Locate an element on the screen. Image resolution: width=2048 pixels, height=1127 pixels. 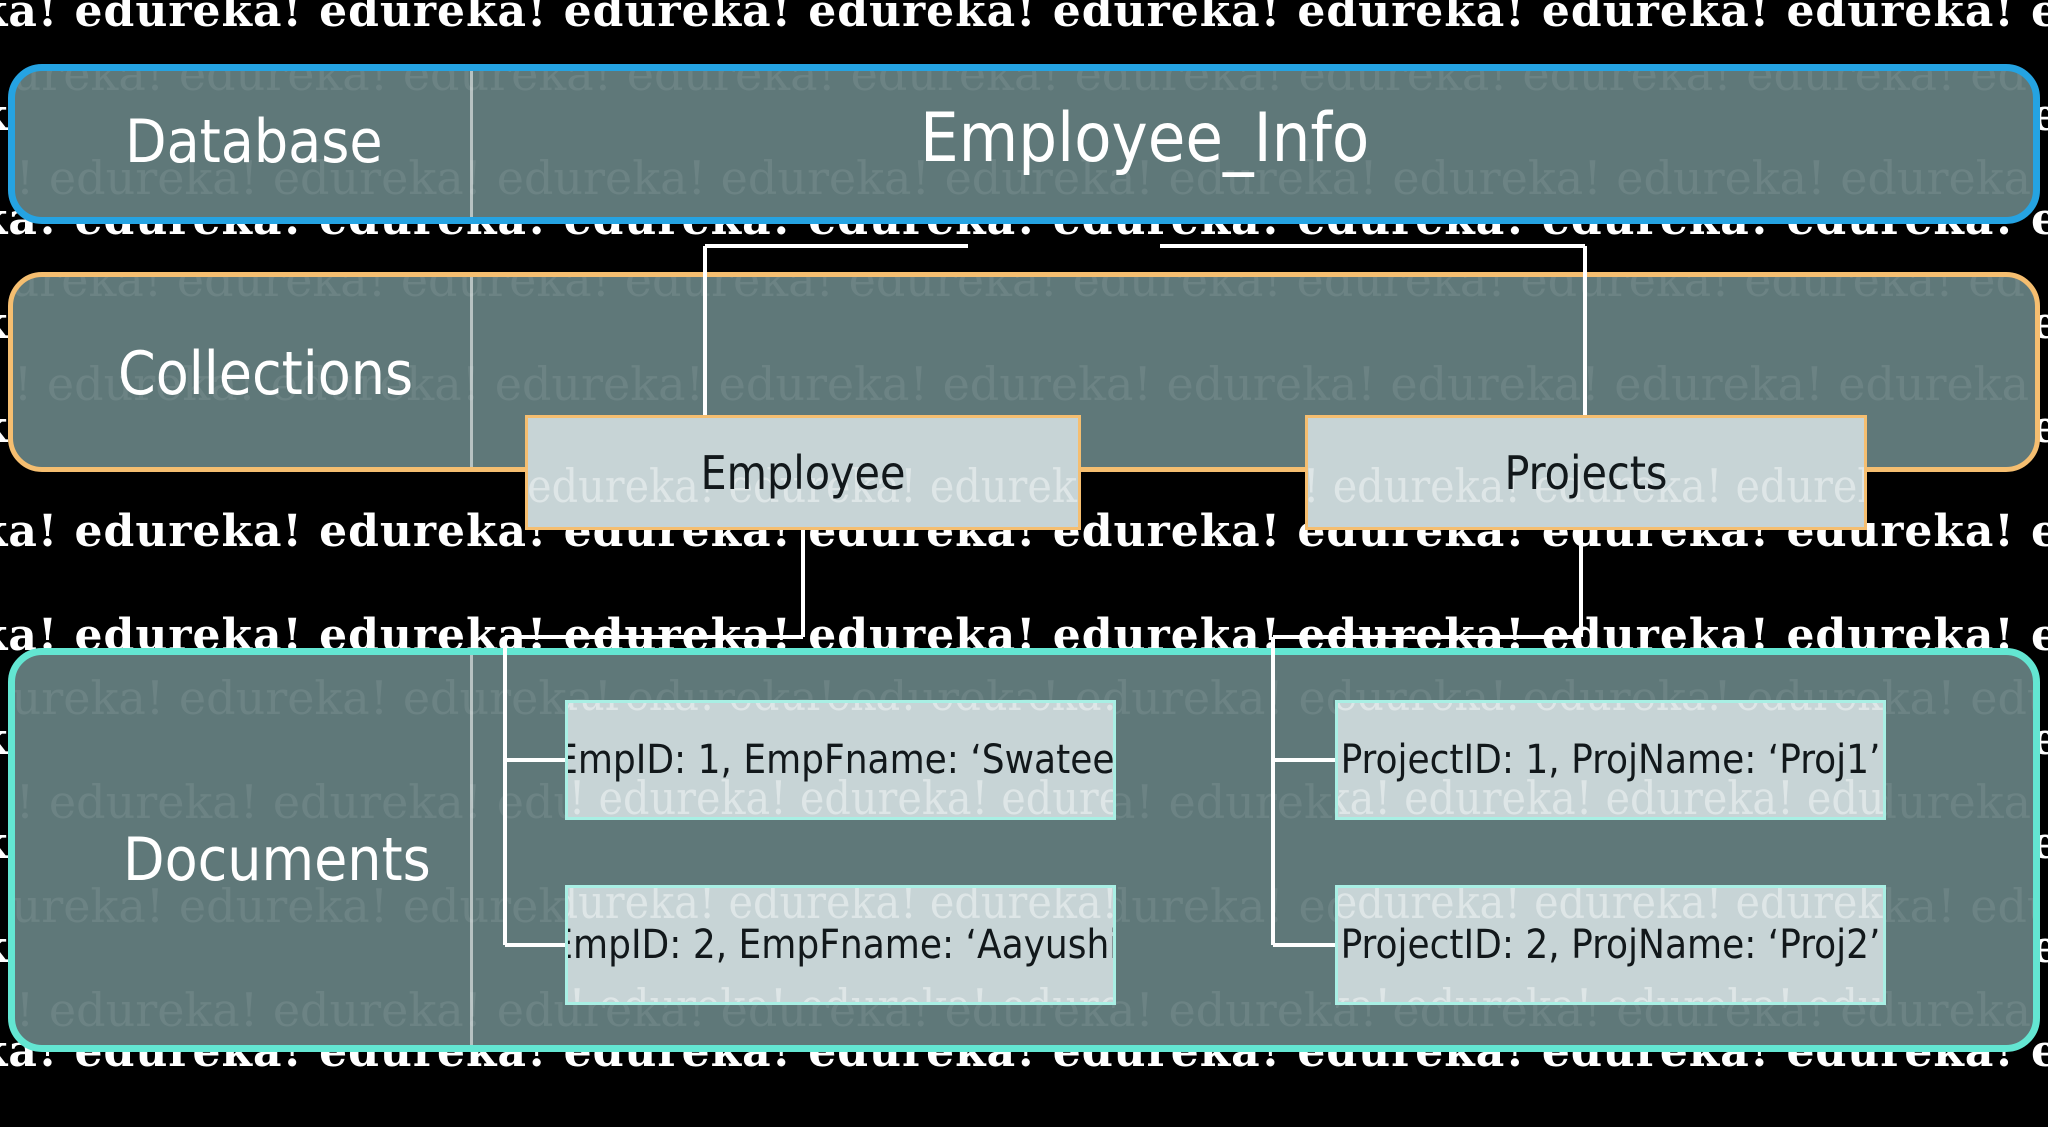
document-label-projects-1: {ProjectID: 1, ProjName: ‘Proj1’} is located at coordinates (1610, 760).